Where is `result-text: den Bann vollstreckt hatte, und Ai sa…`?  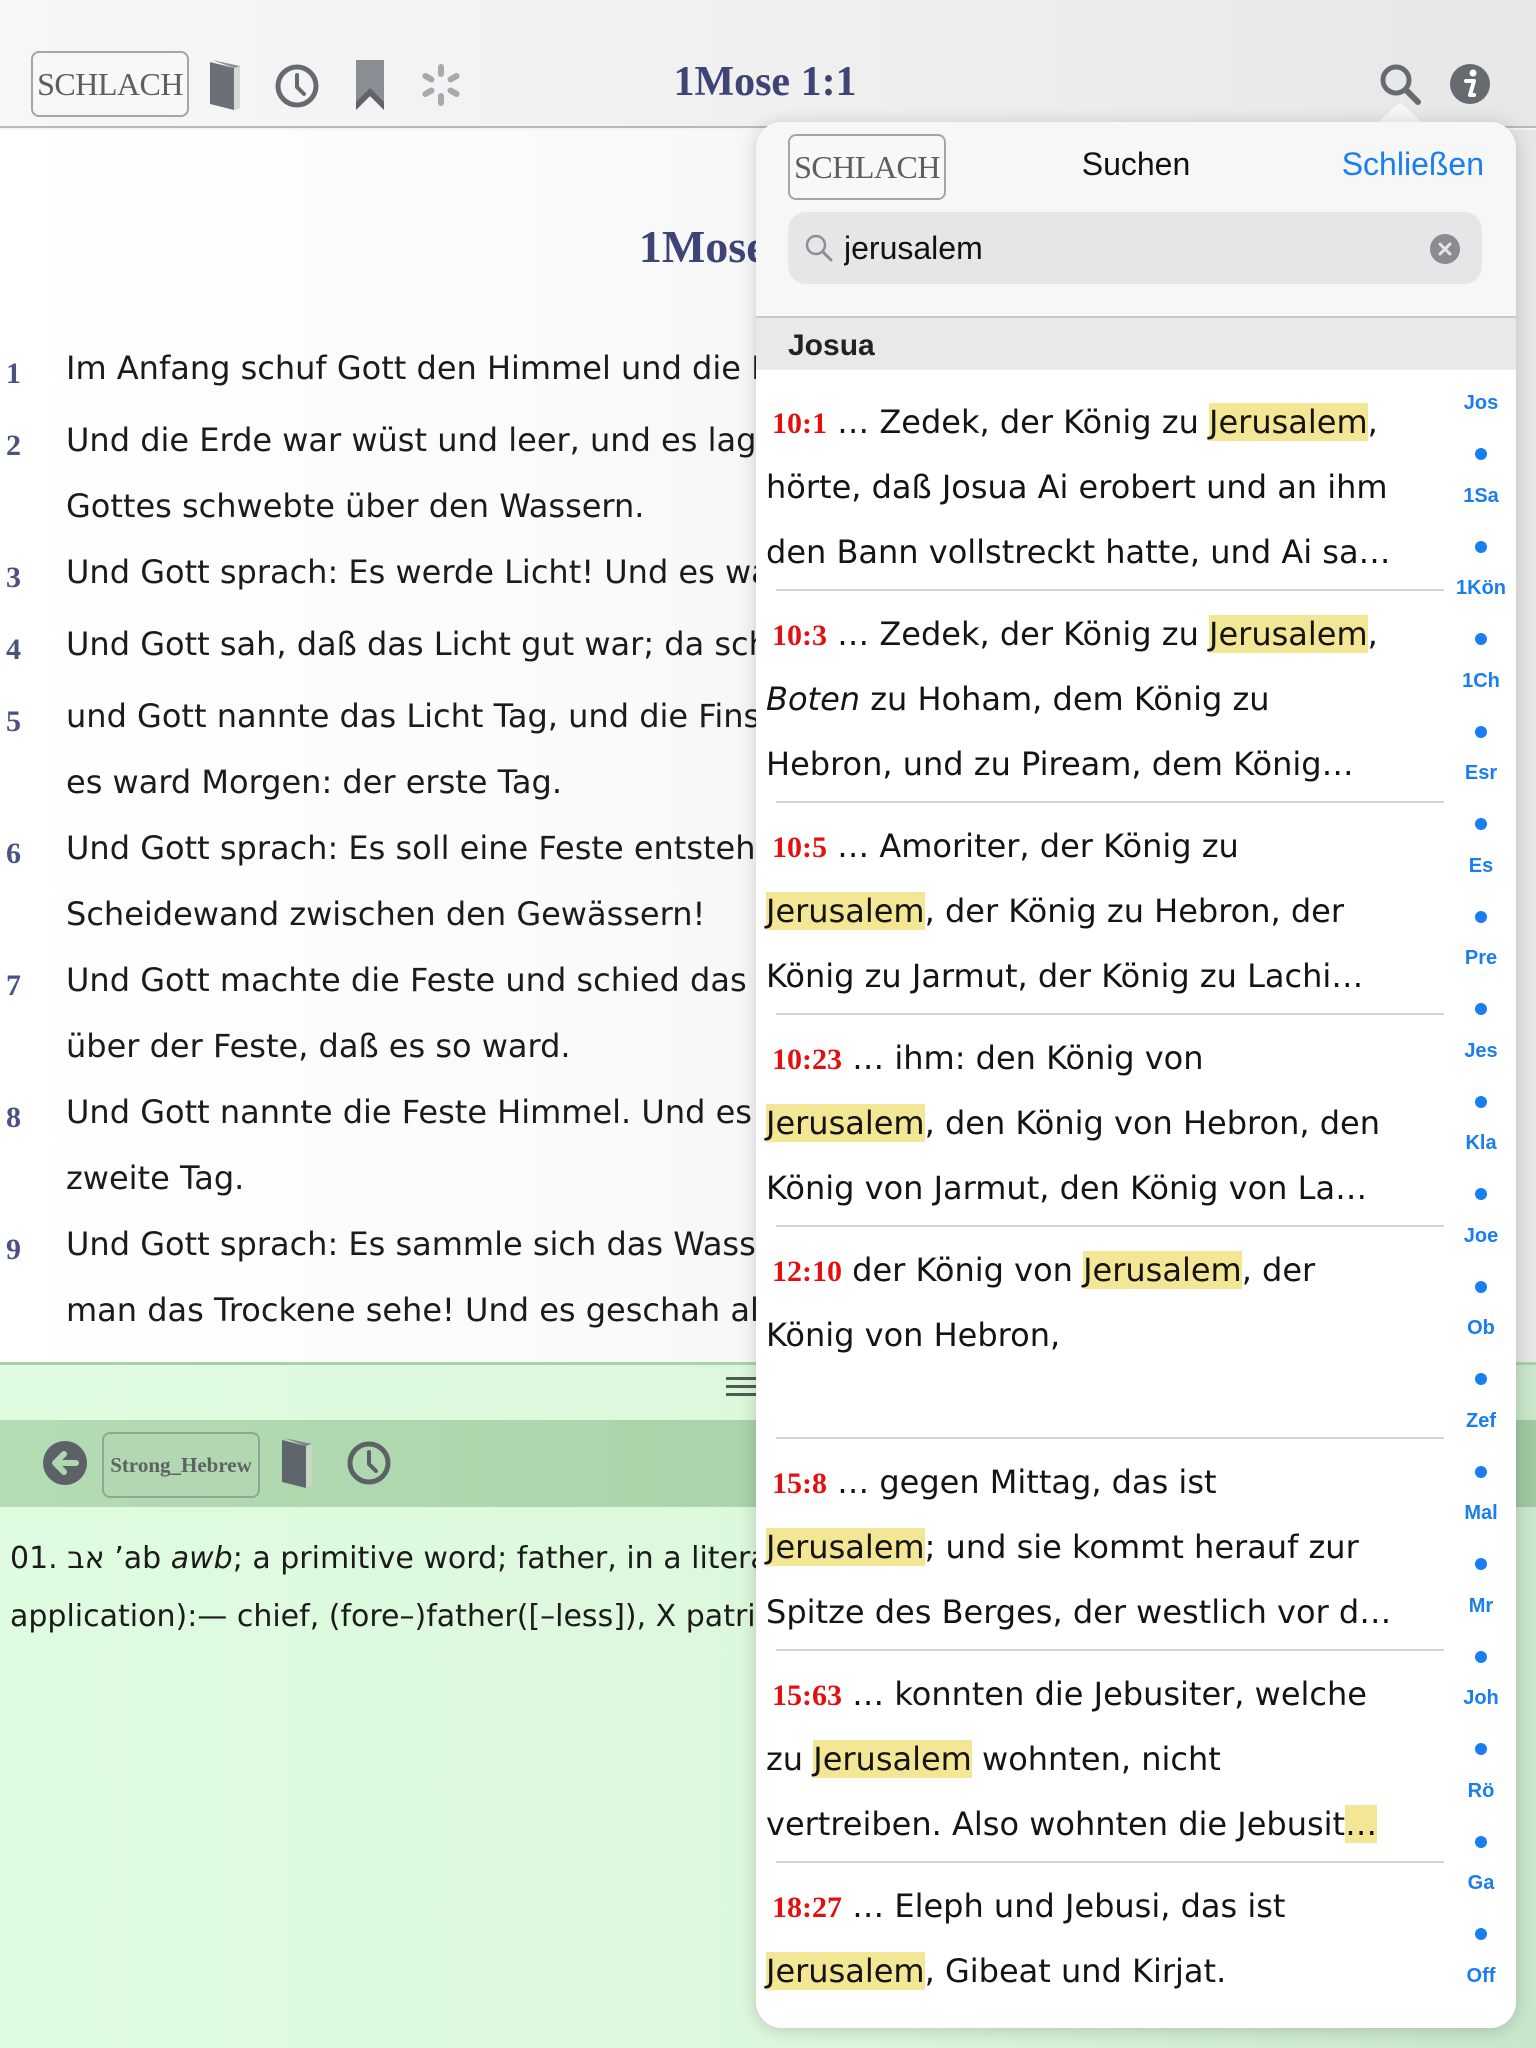
result-text: den Bann vollstreckt hatte, und Ai sa… is located at coordinates (1078, 552).